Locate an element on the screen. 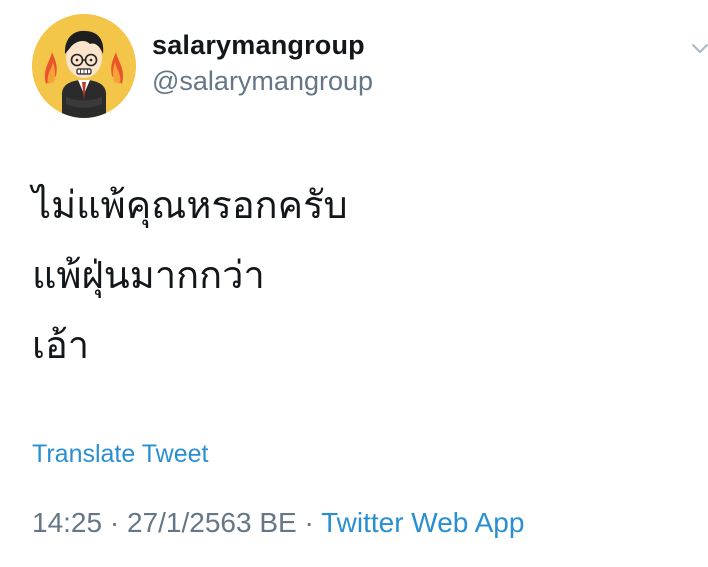 This screenshot has height=567, width=708. tweet-source-link: Twitter Web App is located at coordinates (422, 522).